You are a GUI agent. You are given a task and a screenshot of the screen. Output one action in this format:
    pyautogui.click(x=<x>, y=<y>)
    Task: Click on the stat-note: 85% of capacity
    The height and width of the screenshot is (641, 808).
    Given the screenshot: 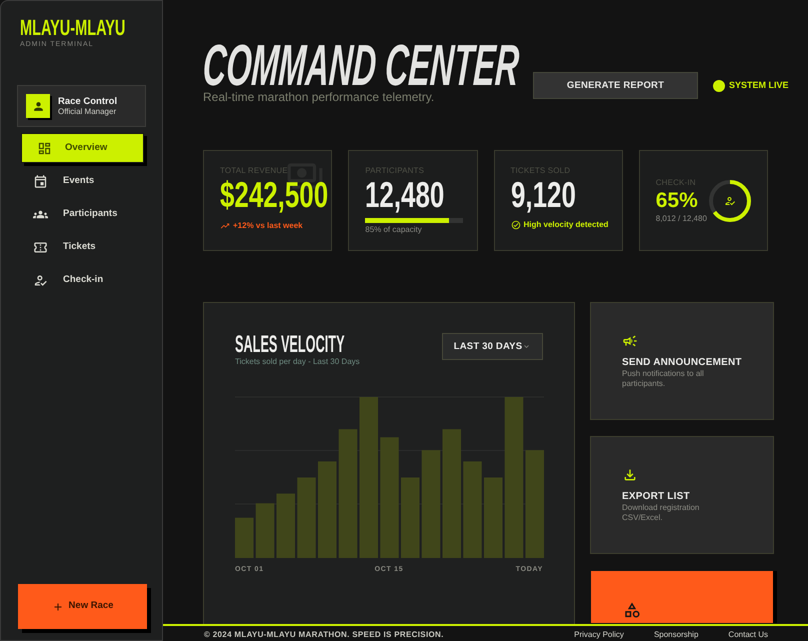 What is the action you would take?
    pyautogui.click(x=393, y=230)
    